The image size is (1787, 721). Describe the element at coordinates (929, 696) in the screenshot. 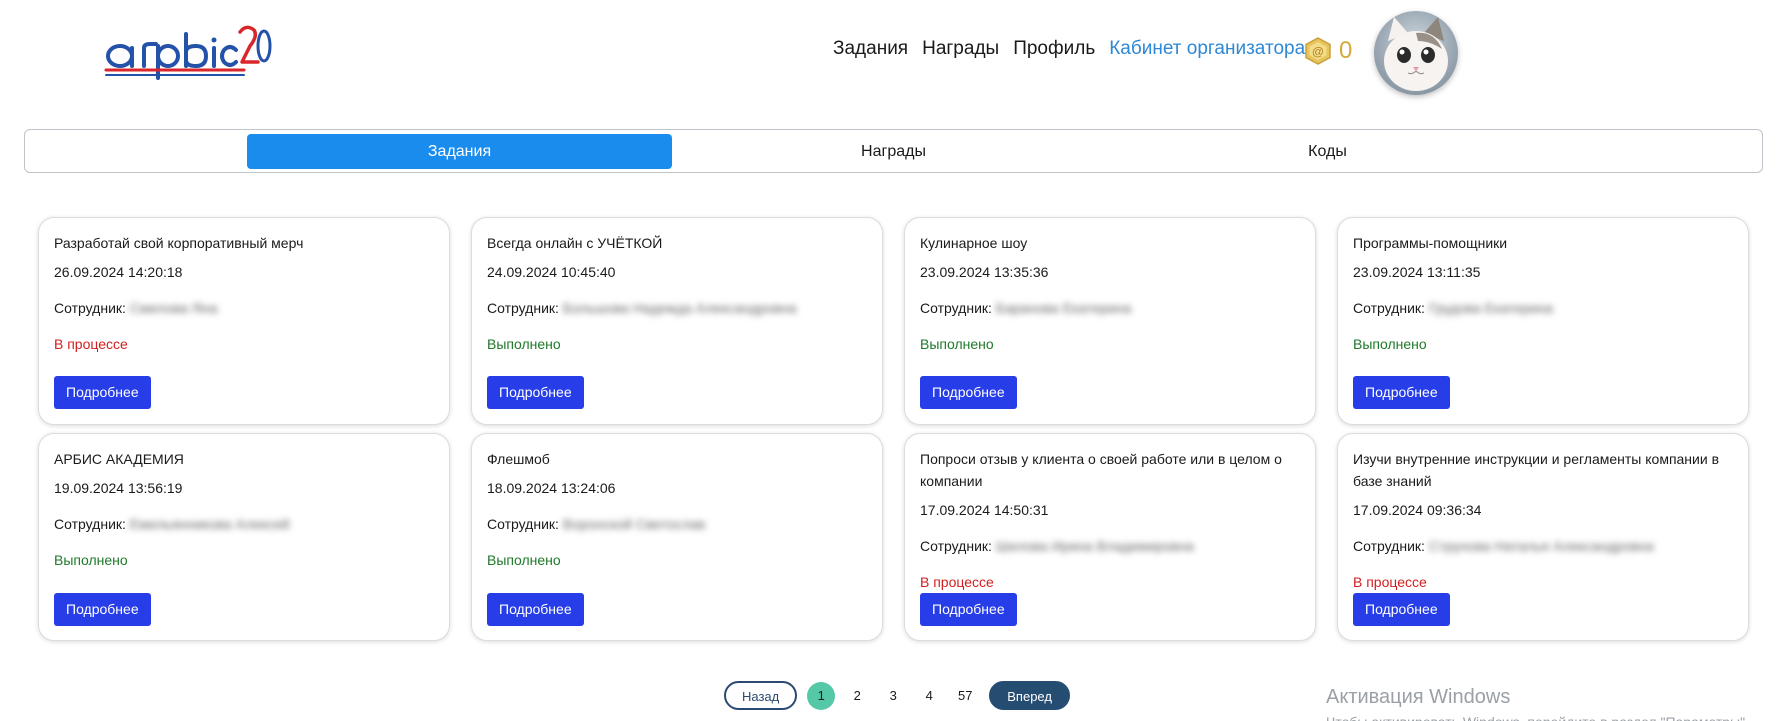

I see `page-4: 4` at that location.